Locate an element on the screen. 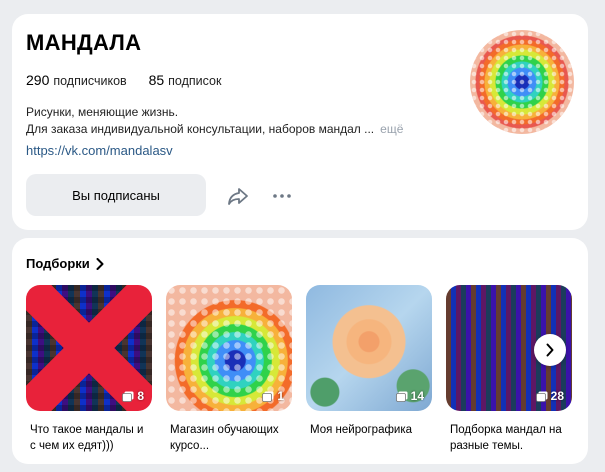 This screenshot has height=472, width=605. subscriptions-stat: 85 подписок is located at coordinates (185, 80).